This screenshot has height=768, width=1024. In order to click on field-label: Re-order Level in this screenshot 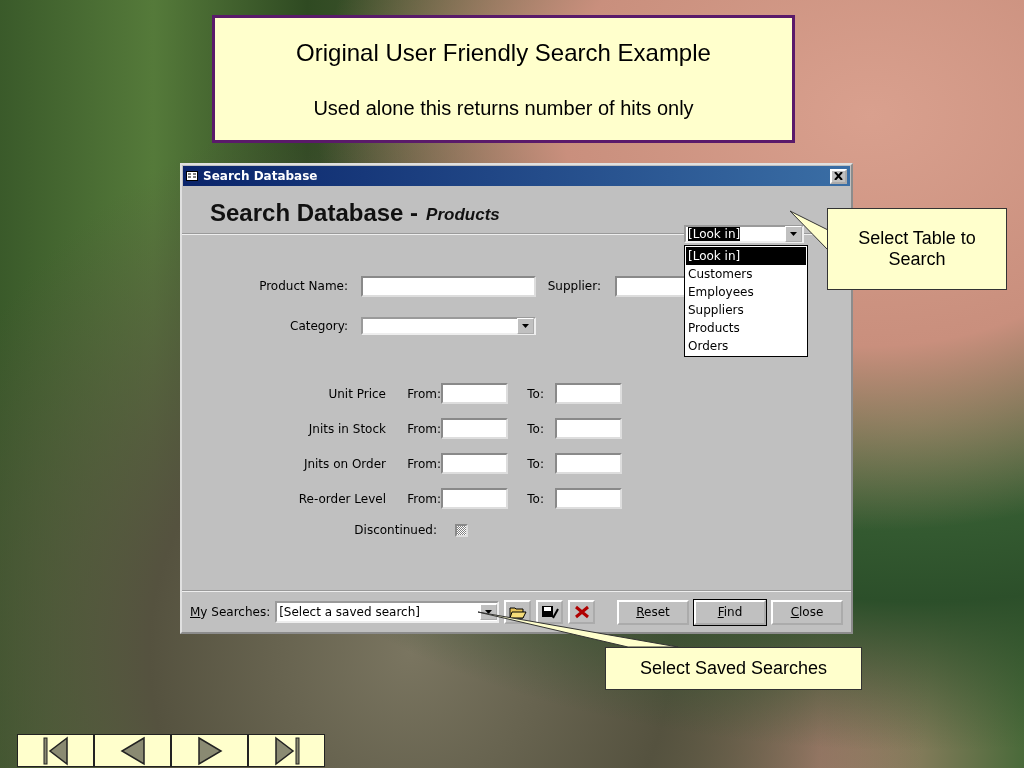, I will do `click(341, 498)`.